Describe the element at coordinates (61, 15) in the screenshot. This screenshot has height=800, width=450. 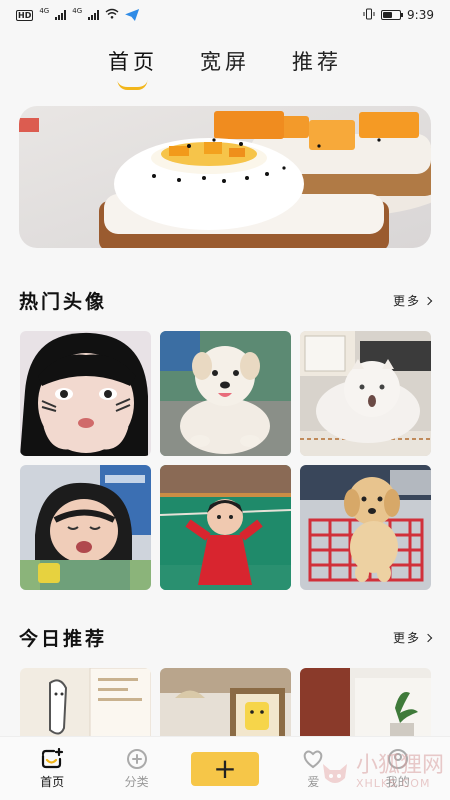
I see `signal-icon` at that location.